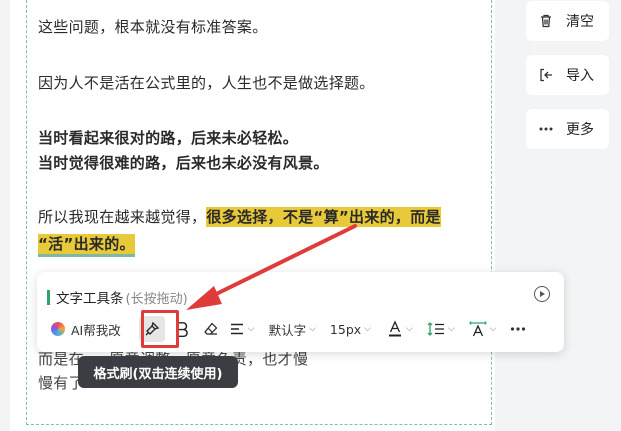  Describe the element at coordinates (206, 83) in the screenshot. I see `paragraph-line: 因为人不是活在公式里的，人生也不是做选择题。` at that location.